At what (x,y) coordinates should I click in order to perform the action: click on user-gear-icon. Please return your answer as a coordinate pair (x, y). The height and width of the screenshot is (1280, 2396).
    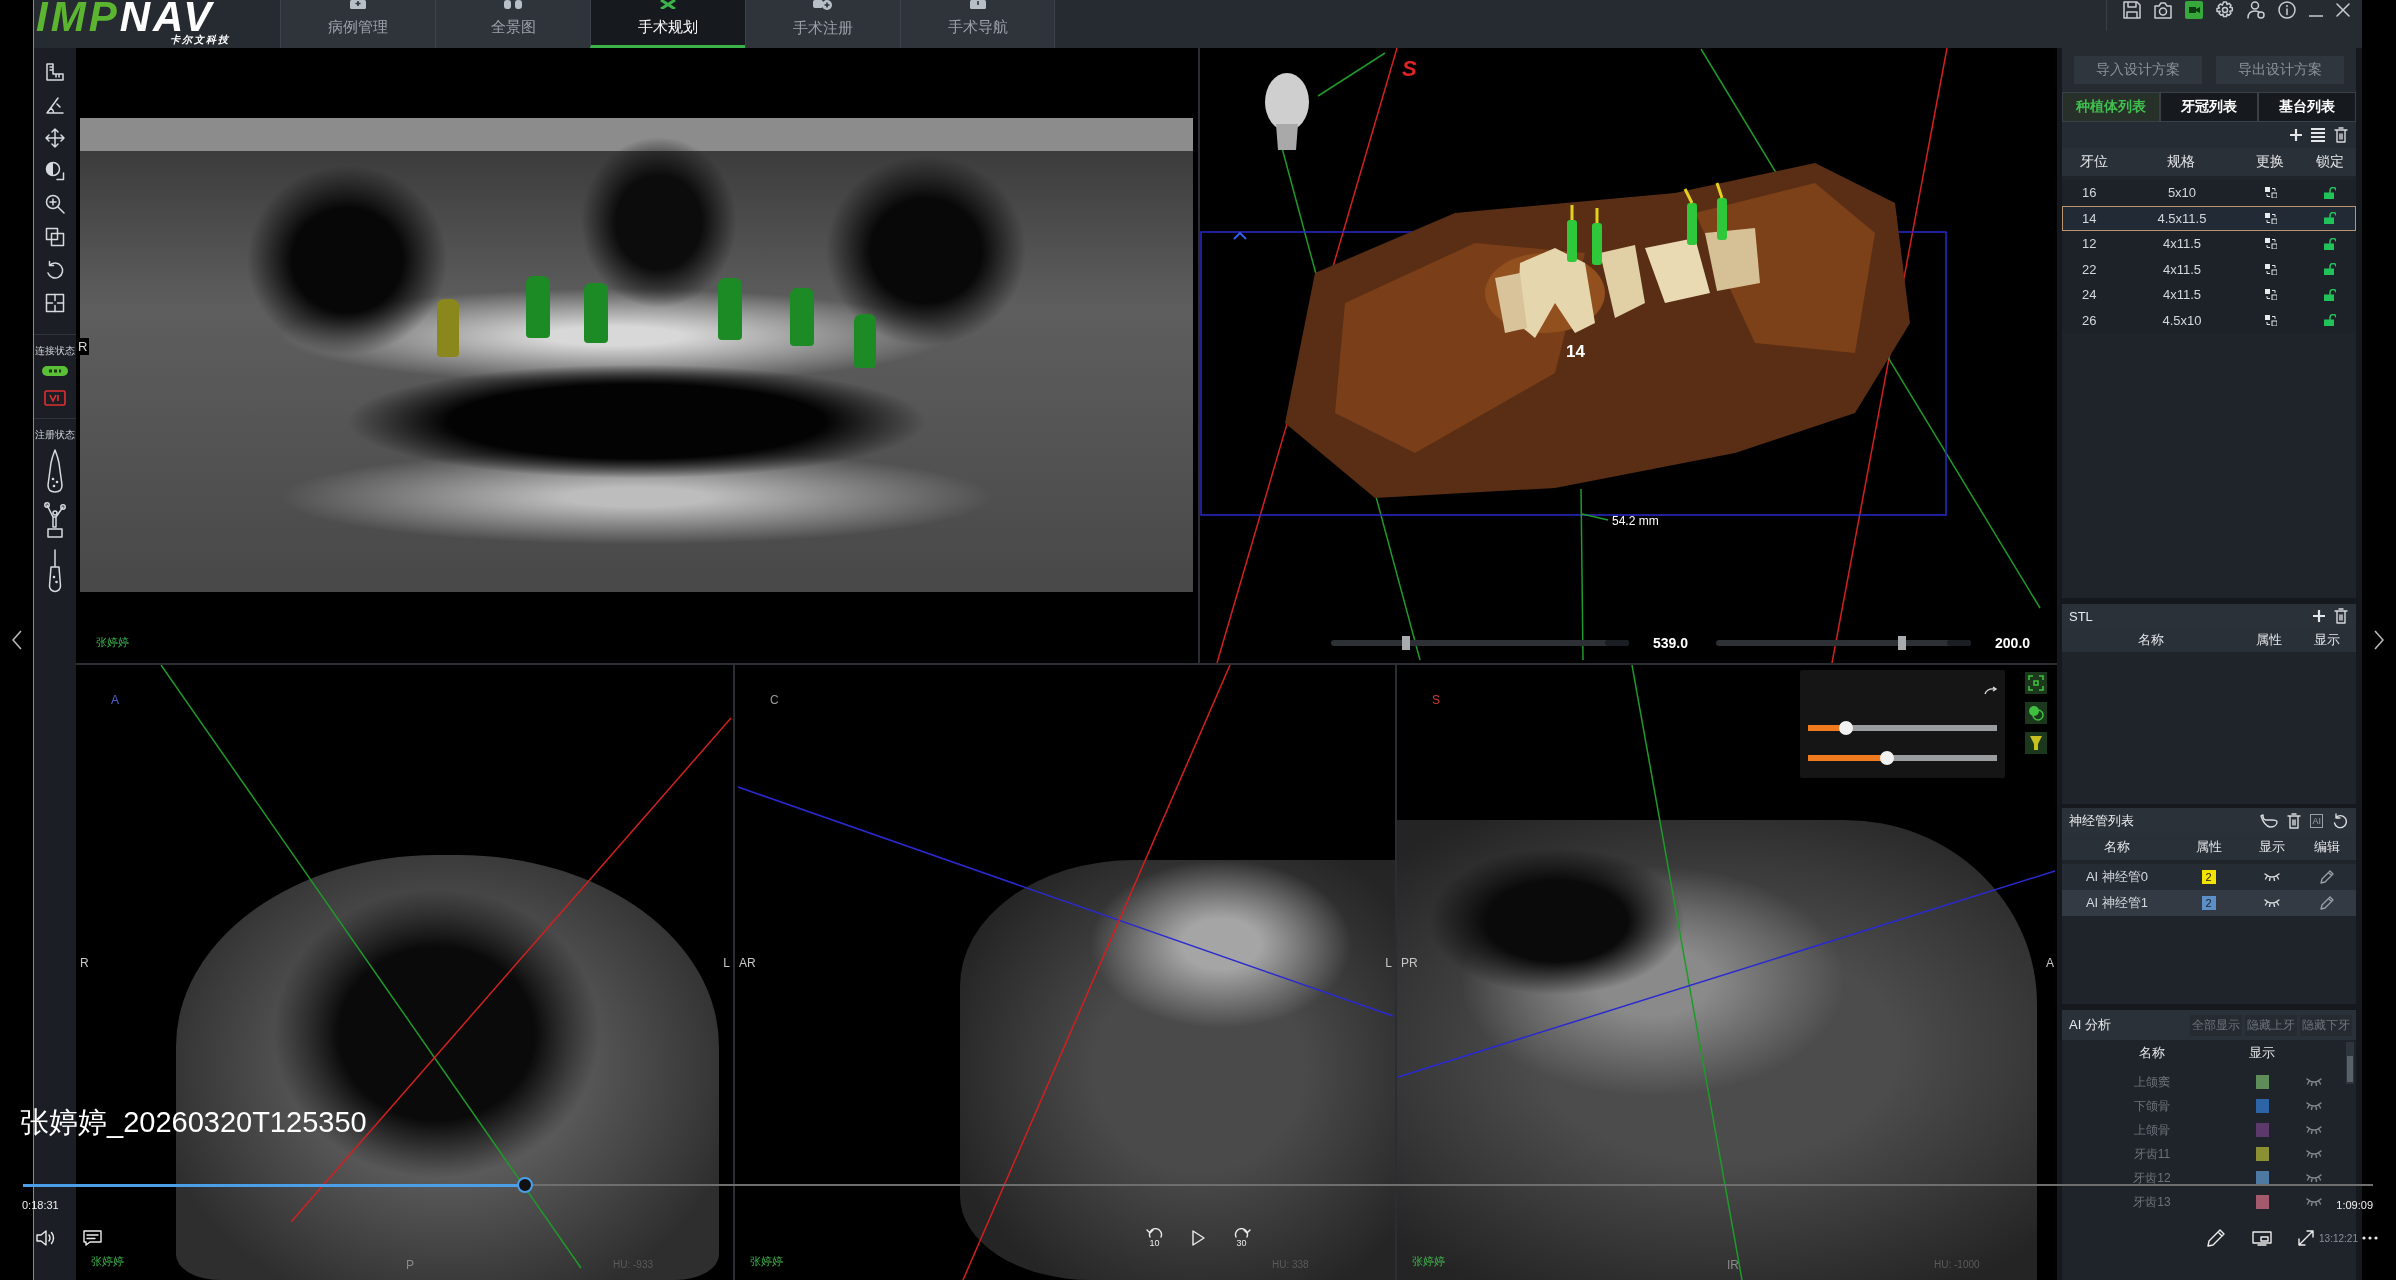
    Looking at the image, I should click on (2256, 10).